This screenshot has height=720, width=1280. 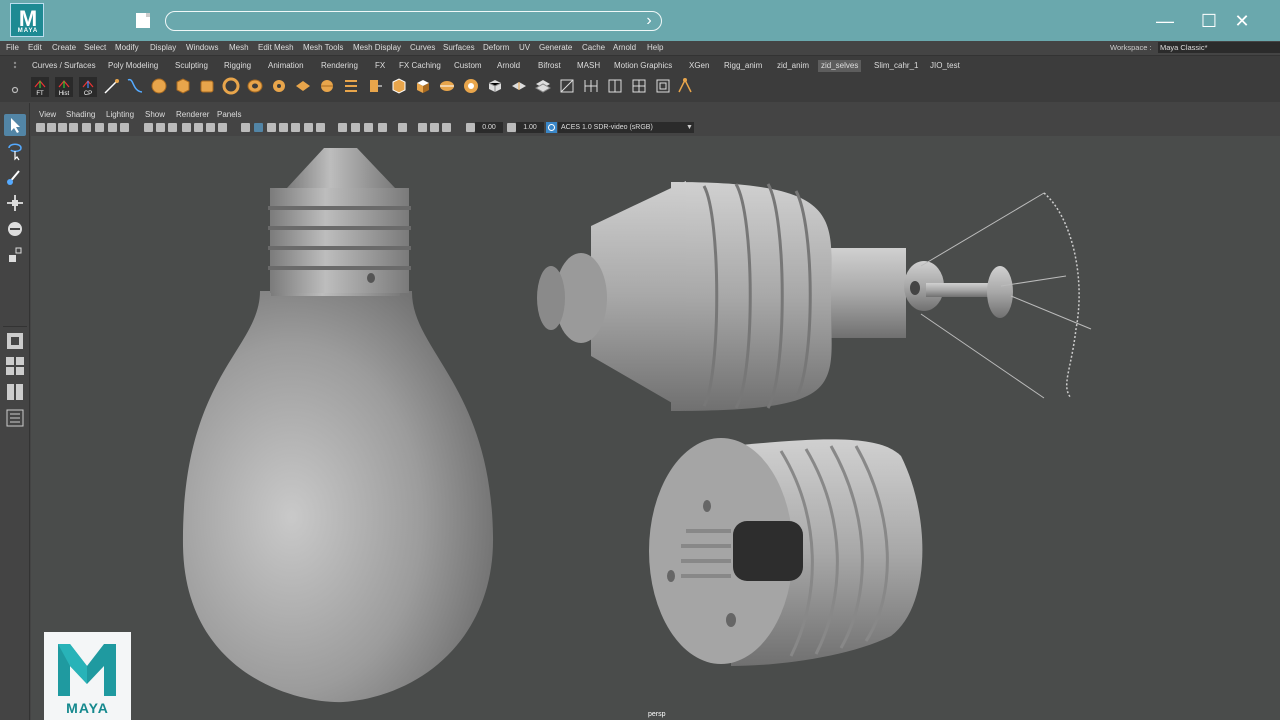 What do you see at coordinates (183, 86) in the screenshot?
I see `poly-cube-icon` at bounding box center [183, 86].